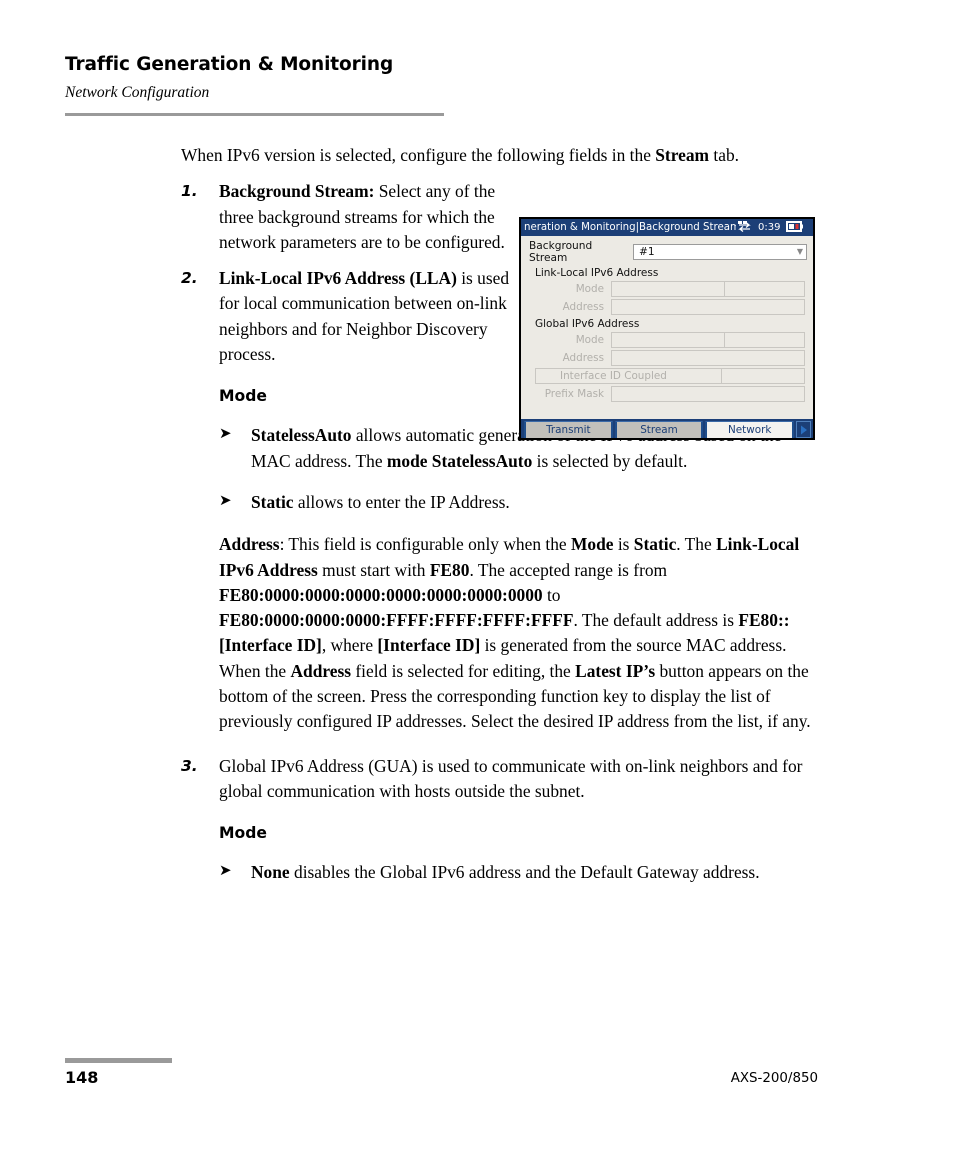  What do you see at coordinates (137, 93) in the screenshot?
I see `section-subtitle: Network Configuration` at bounding box center [137, 93].